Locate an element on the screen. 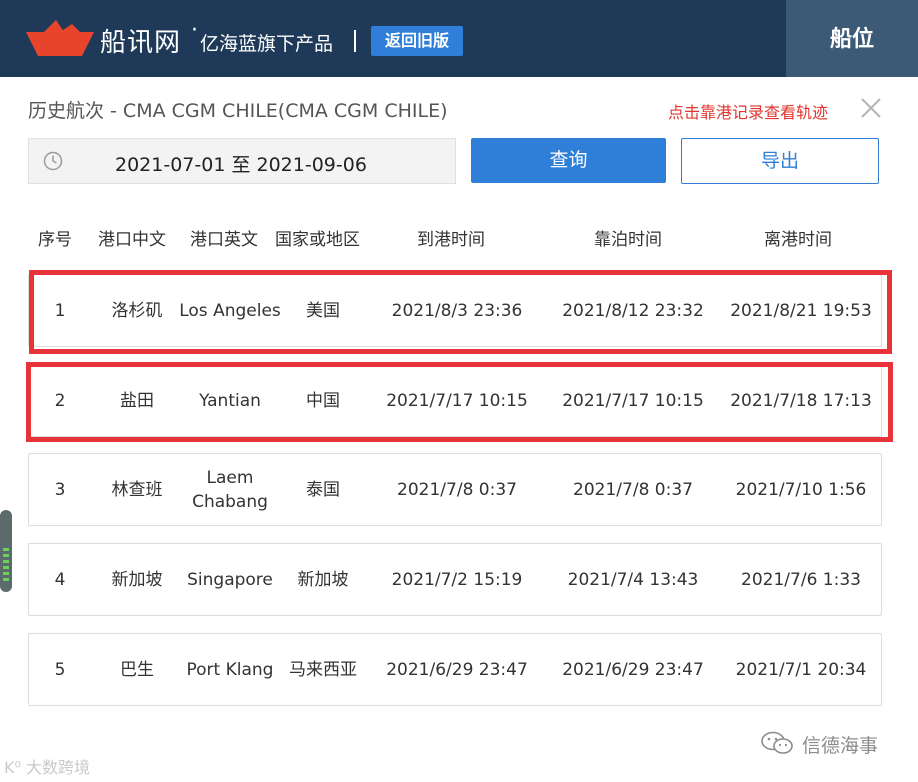 The image size is (918, 782). cell-no: 5 is located at coordinates (60, 669).